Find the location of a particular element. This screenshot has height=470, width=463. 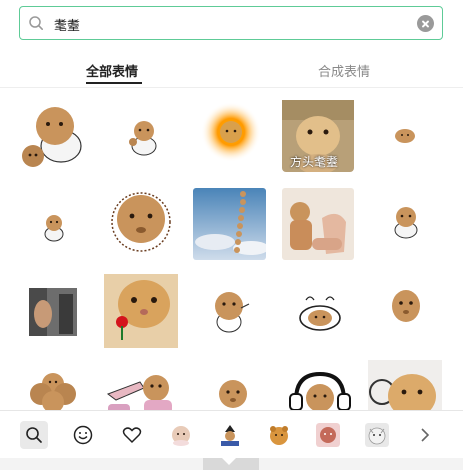

sky-cat-sticker-icon is located at coordinates (229, 224).